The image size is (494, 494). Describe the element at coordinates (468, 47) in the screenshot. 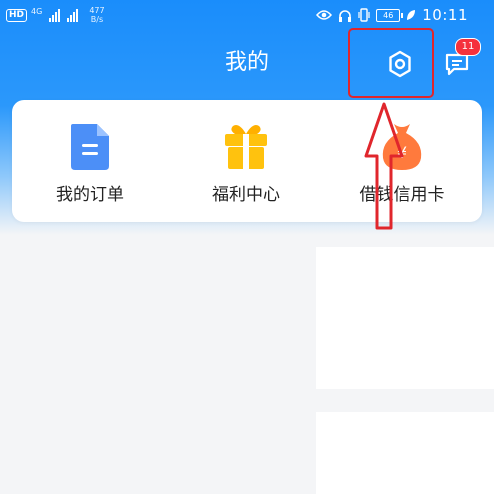

I see `message-count-badge: 11` at that location.